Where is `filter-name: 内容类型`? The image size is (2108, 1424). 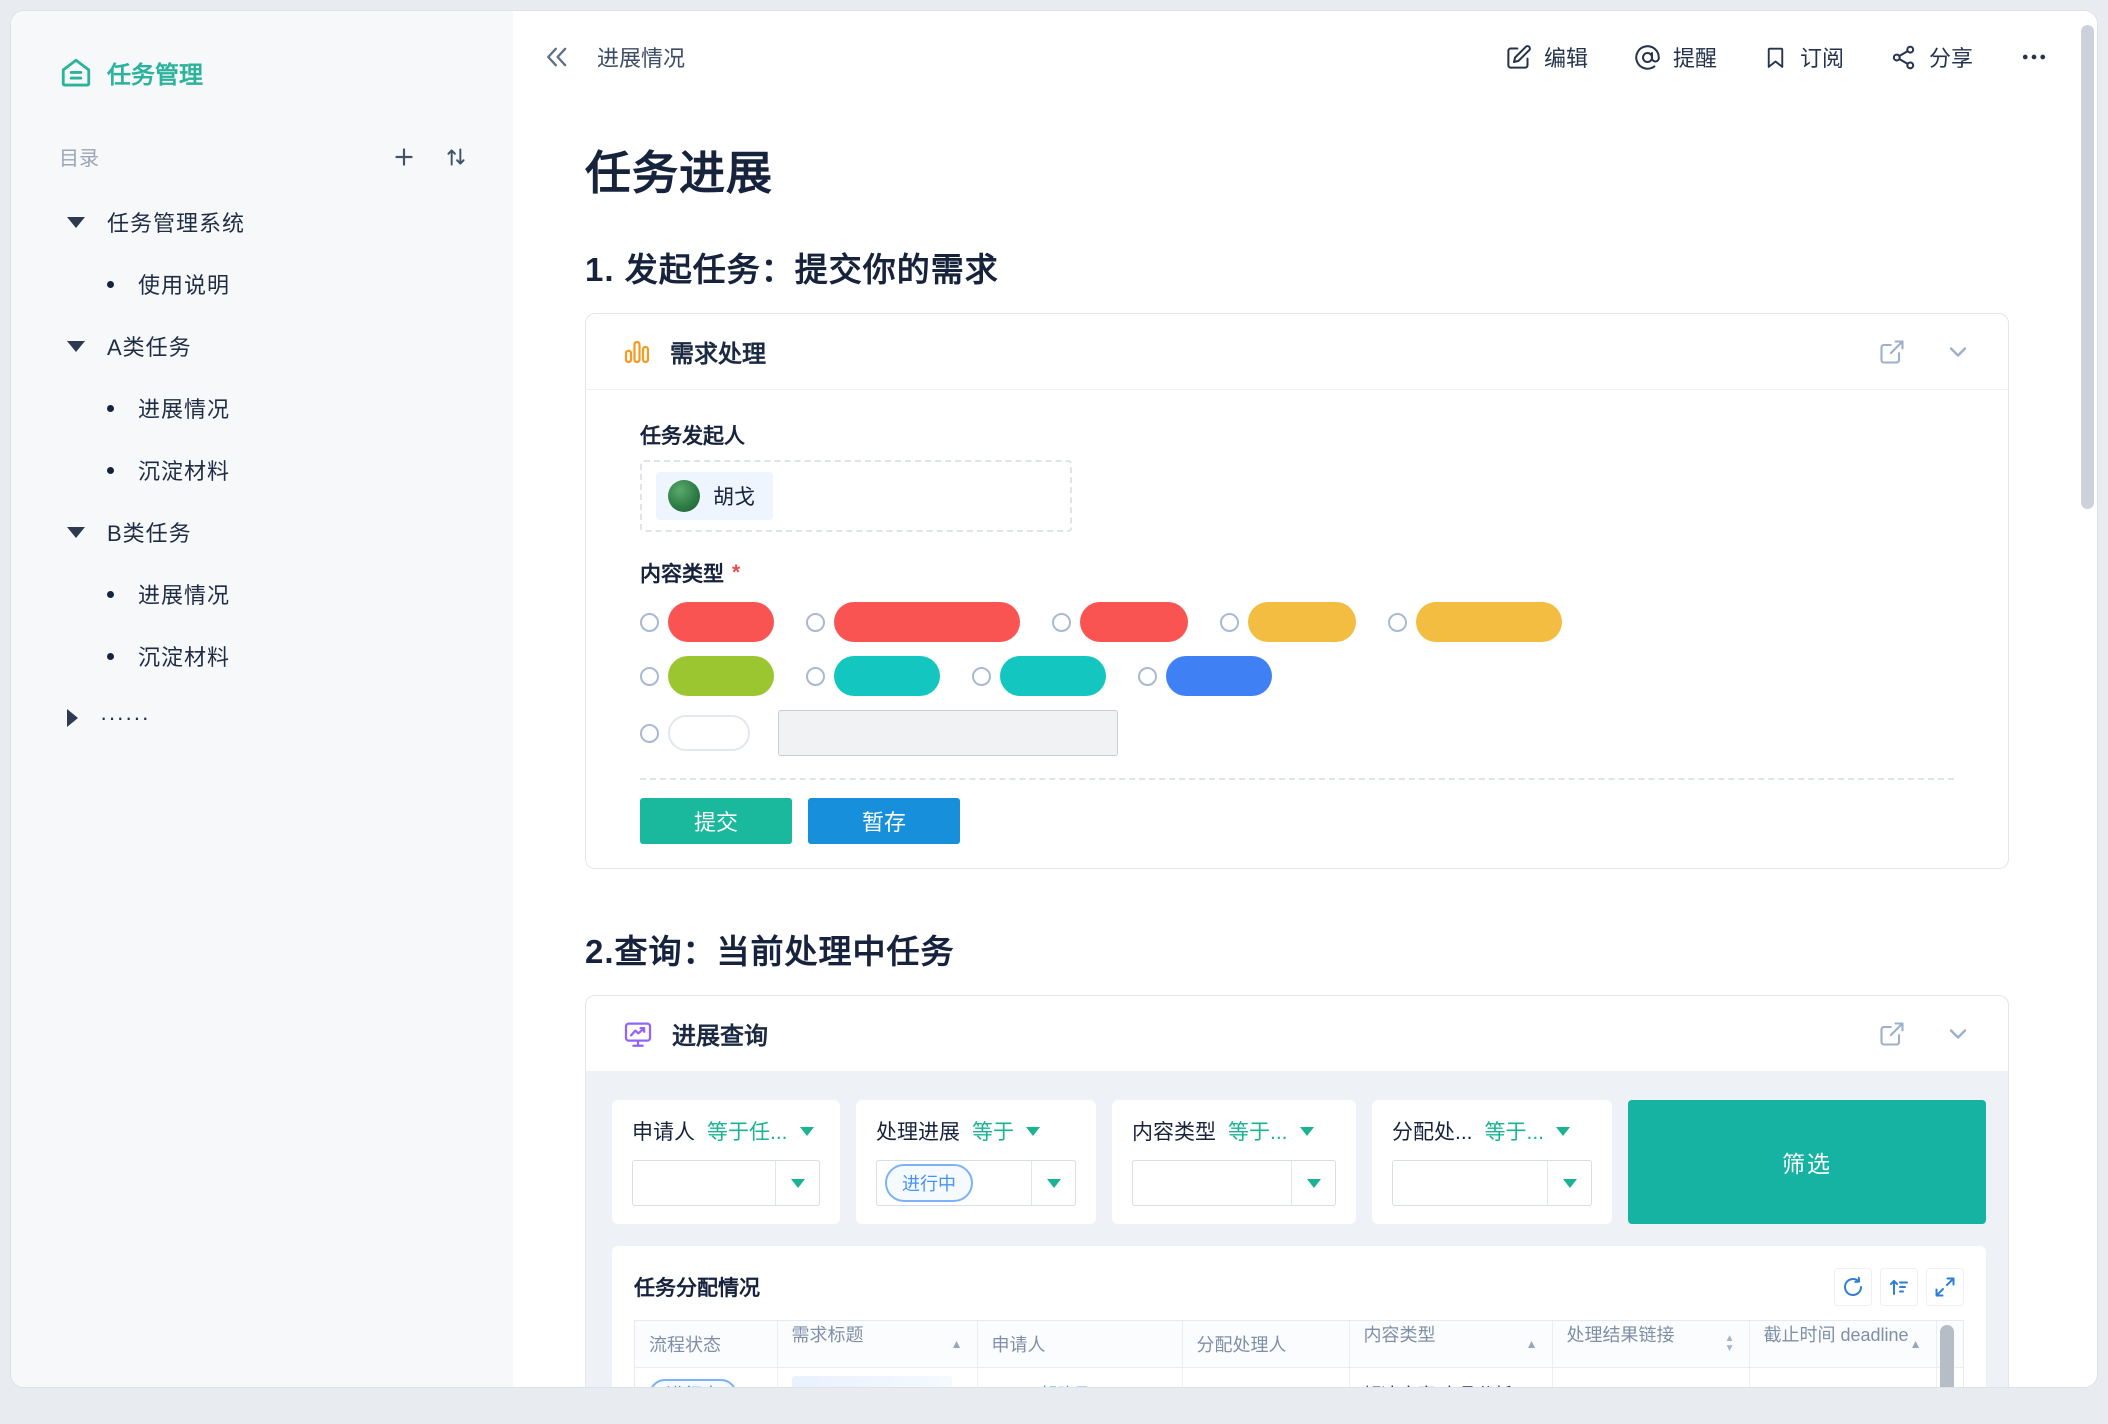 filter-name: 内容类型 is located at coordinates (1174, 1132).